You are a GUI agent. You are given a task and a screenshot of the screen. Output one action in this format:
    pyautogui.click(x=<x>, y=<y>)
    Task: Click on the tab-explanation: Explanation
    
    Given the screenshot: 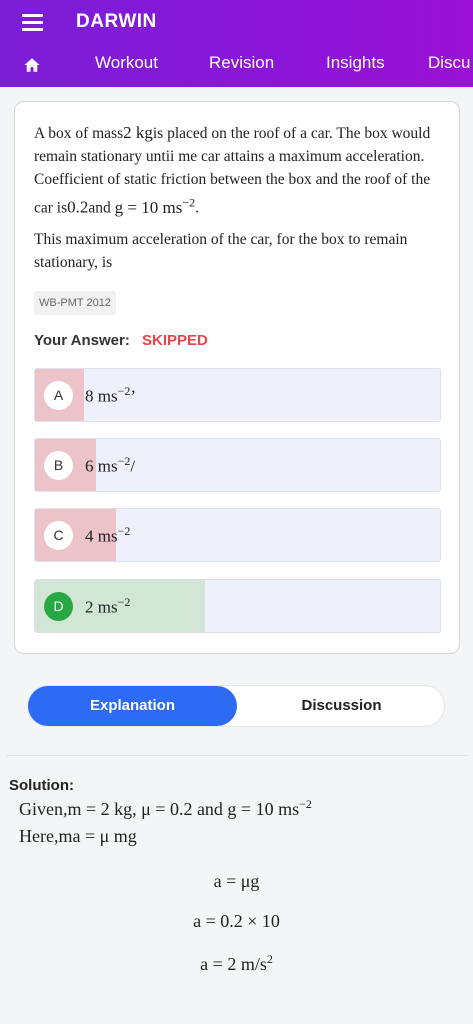 What is the action you would take?
    pyautogui.click(x=132, y=706)
    